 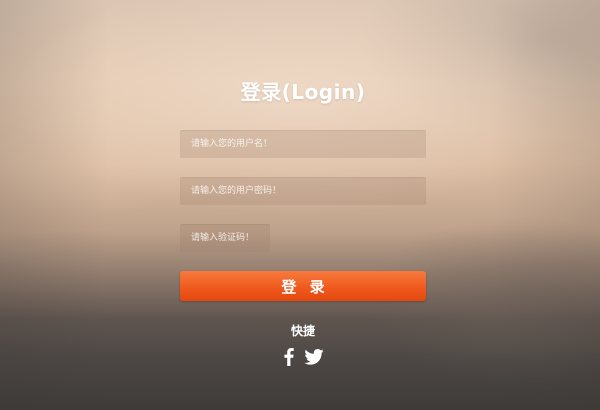 I want to click on social-login-links, so click(x=304, y=357).